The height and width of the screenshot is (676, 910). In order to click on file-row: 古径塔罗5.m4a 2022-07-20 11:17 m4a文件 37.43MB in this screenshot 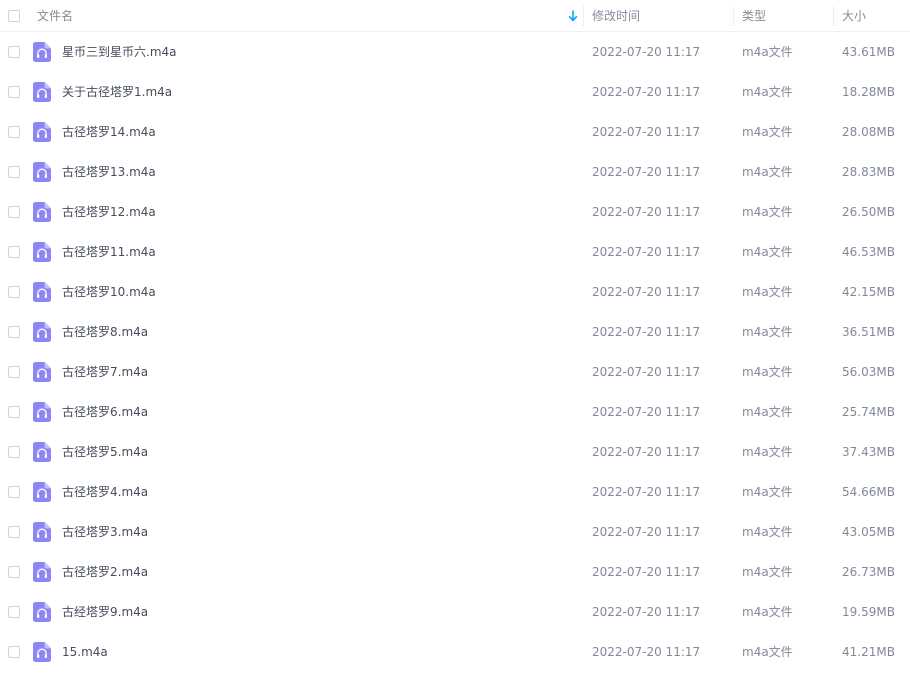, I will do `click(455, 452)`.